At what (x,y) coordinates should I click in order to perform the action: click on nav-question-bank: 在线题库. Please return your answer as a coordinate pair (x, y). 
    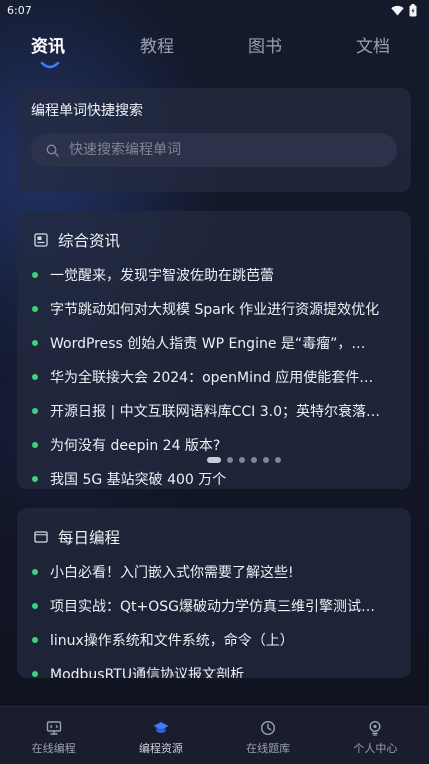
    Looking at the image, I should click on (268, 735).